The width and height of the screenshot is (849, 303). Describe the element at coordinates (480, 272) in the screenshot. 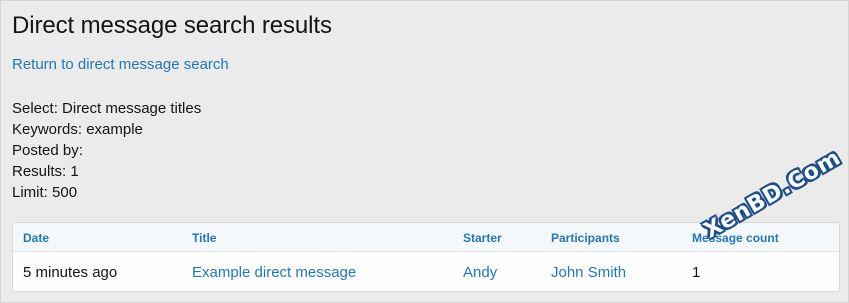

I see `cell-starter-link: Andy` at that location.